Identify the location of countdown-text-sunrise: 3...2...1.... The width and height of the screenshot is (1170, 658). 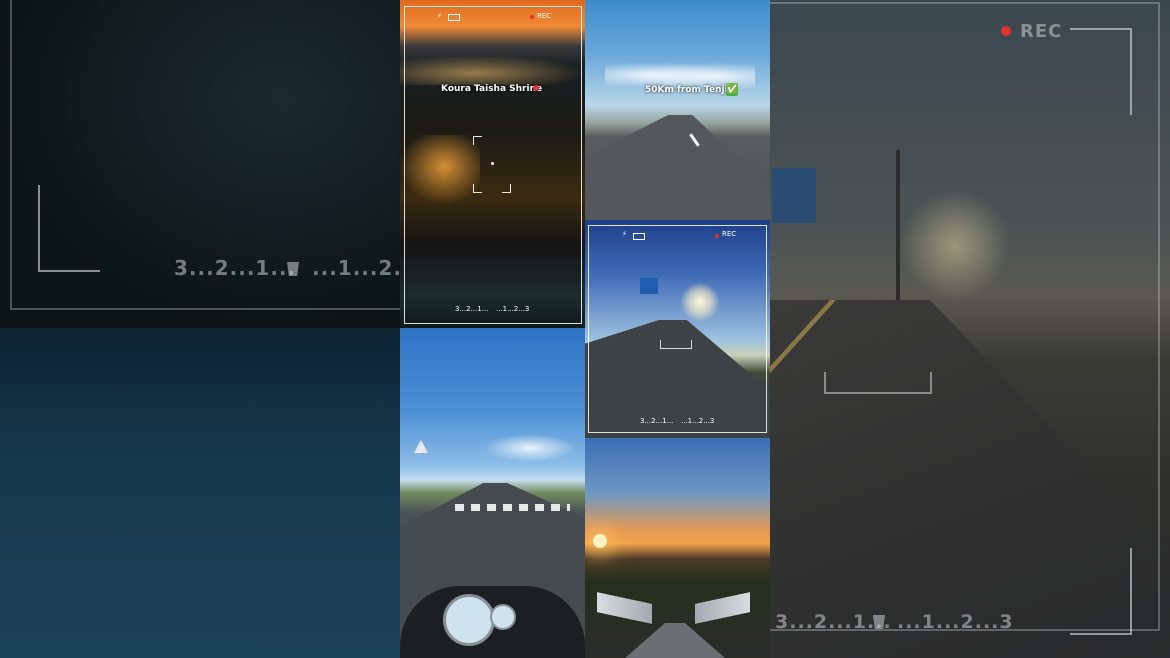
(657, 421).